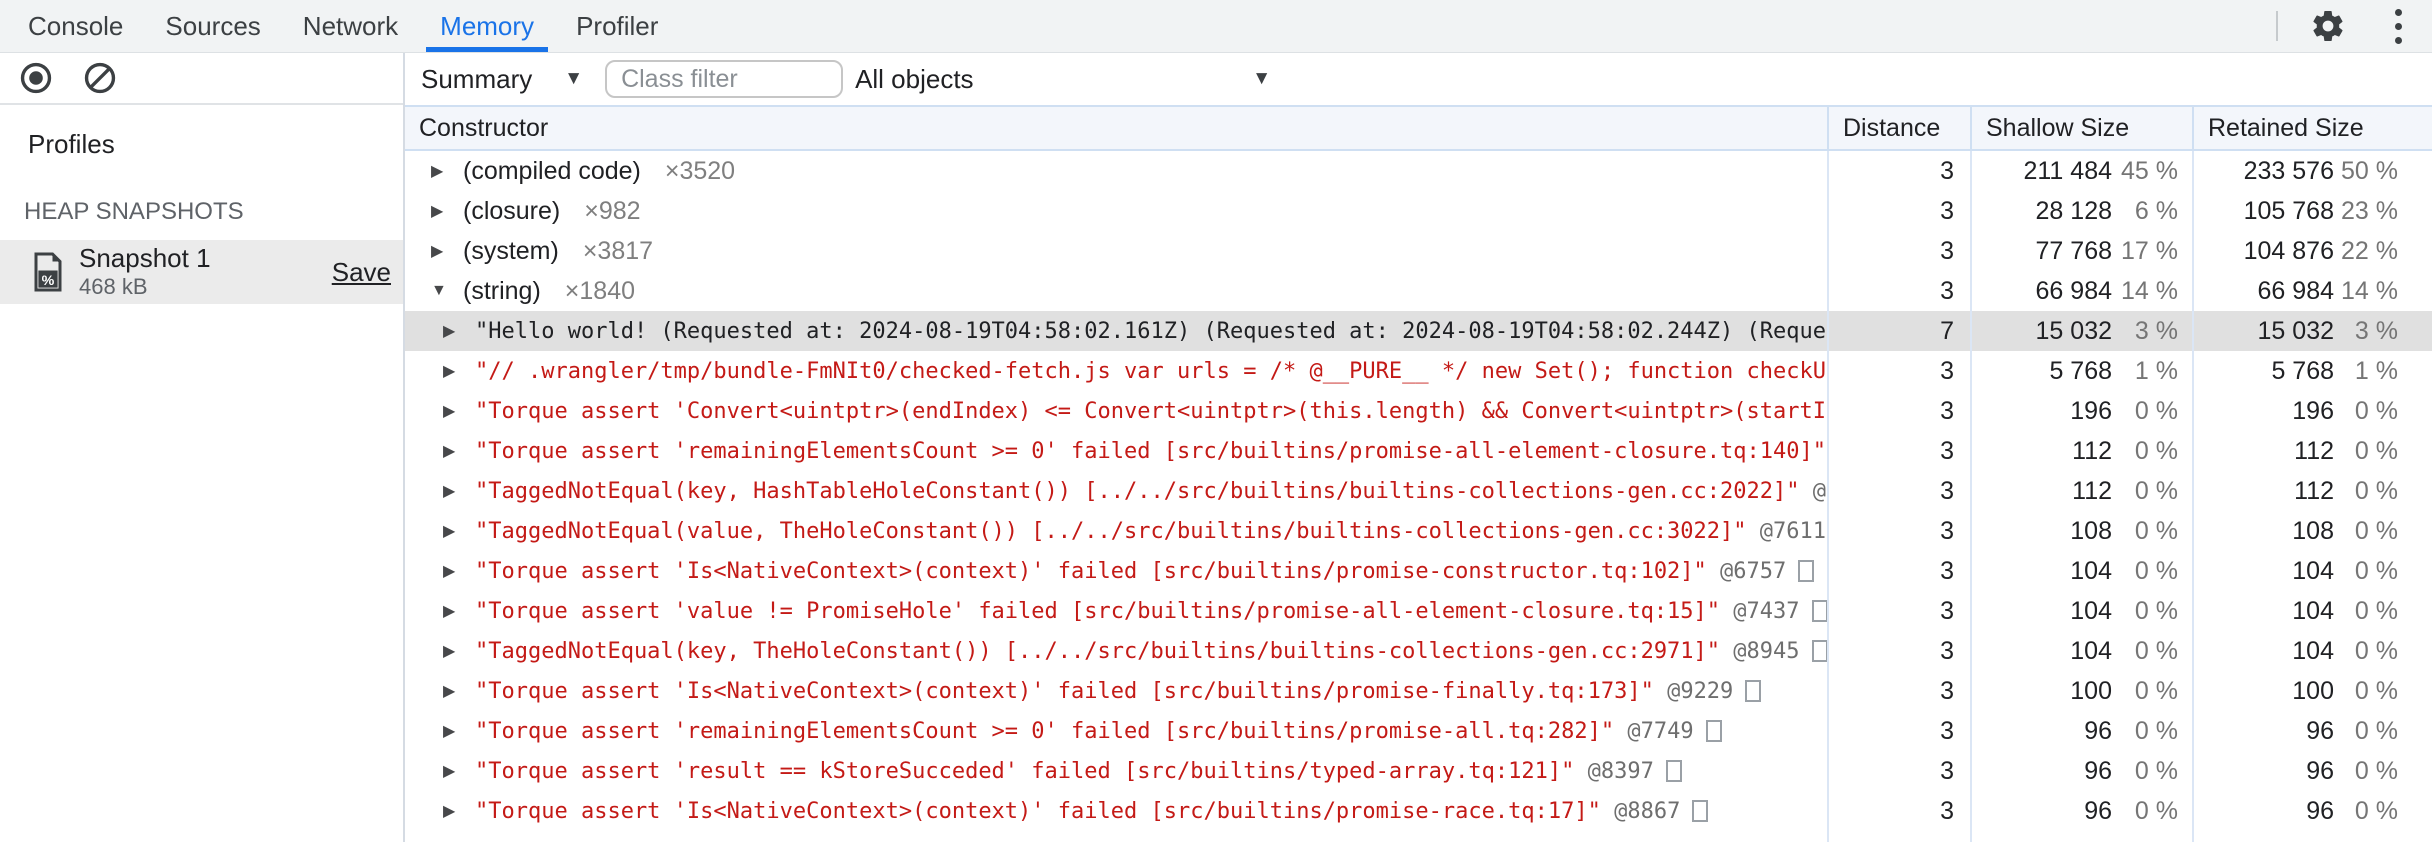  I want to click on tab-sources: Sources, so click(212, 26).